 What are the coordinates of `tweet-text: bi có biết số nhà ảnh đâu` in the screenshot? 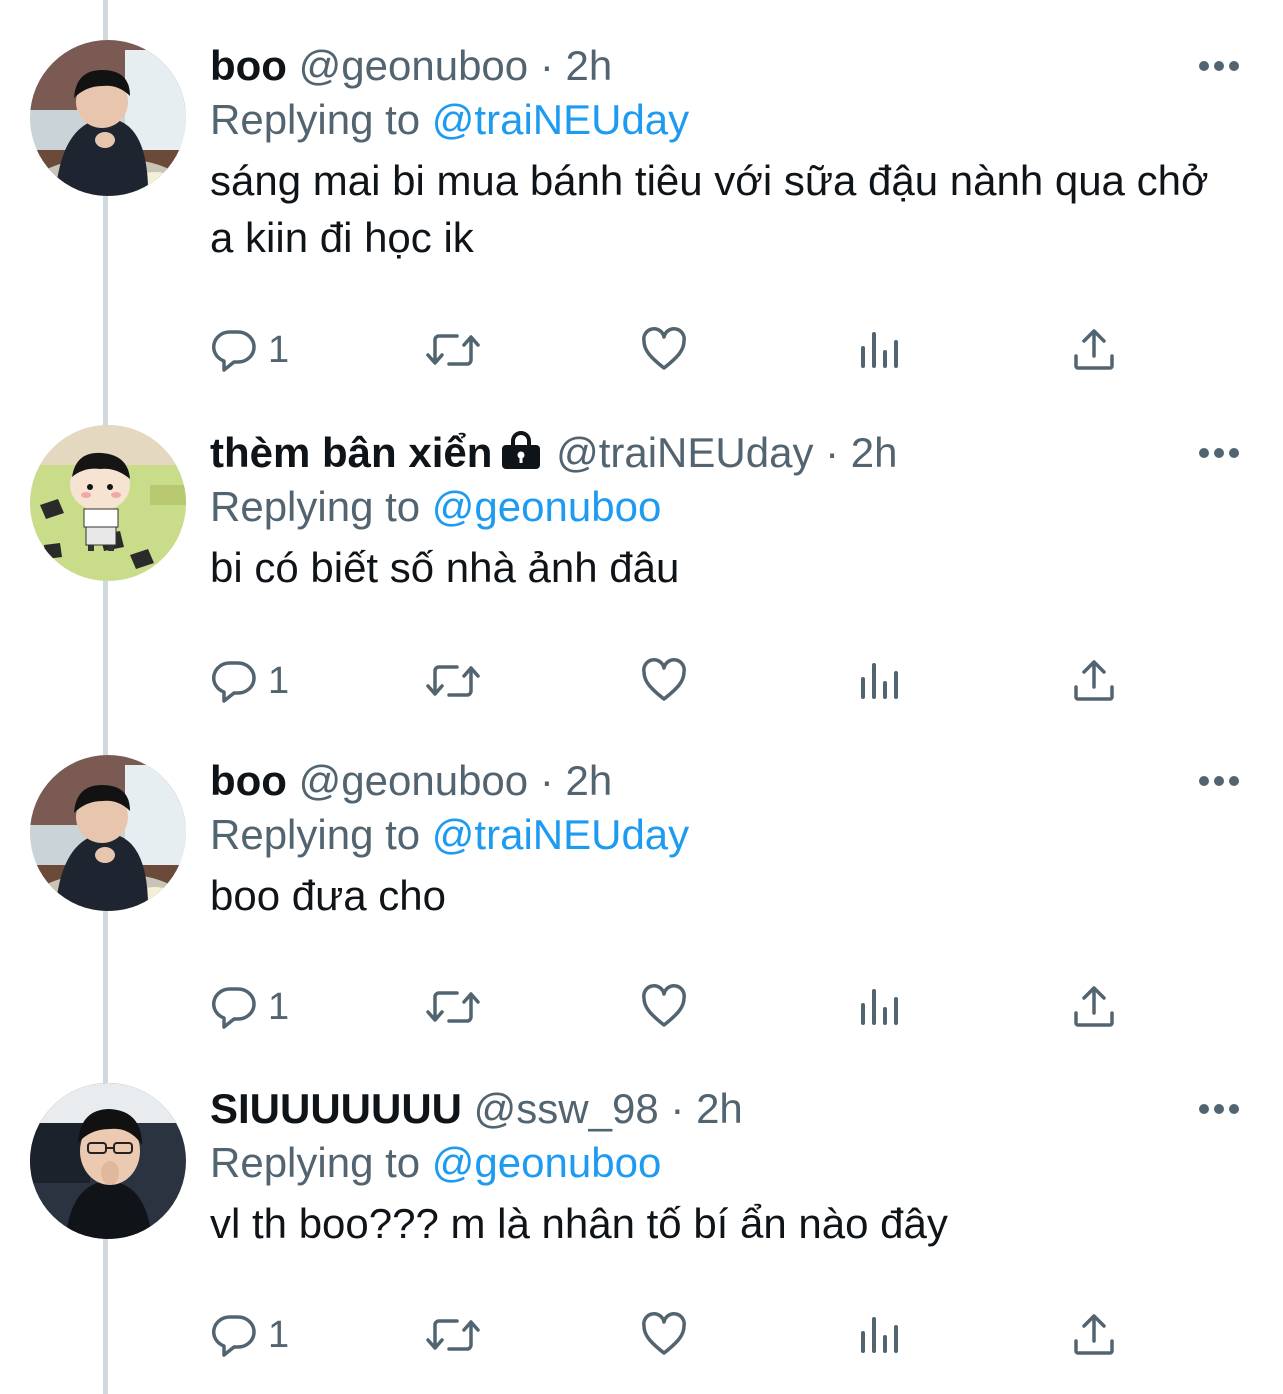 It's located at (445, 567).